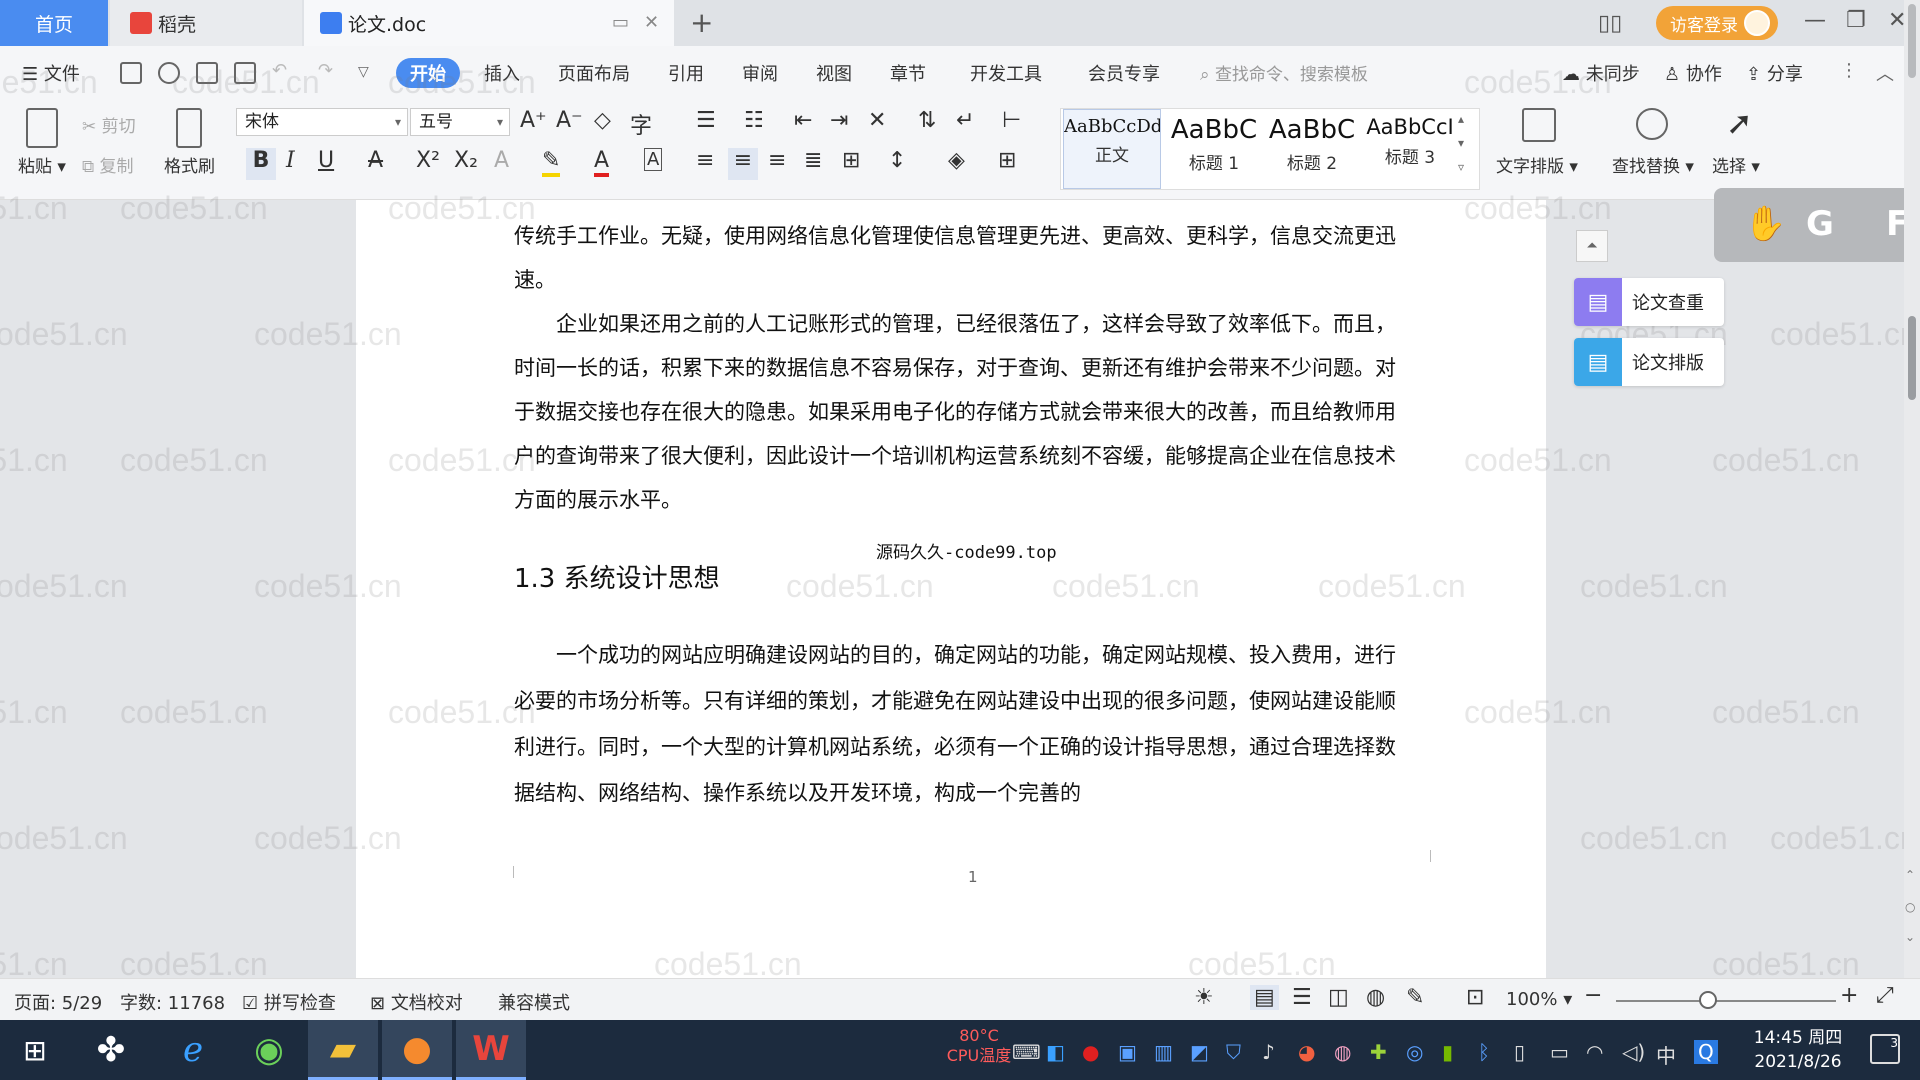 This screenshot has width=1920, height=1080. Describe the element at coordinates (169, 73) in the screenshot. I see `undo-history-icon` at that location.